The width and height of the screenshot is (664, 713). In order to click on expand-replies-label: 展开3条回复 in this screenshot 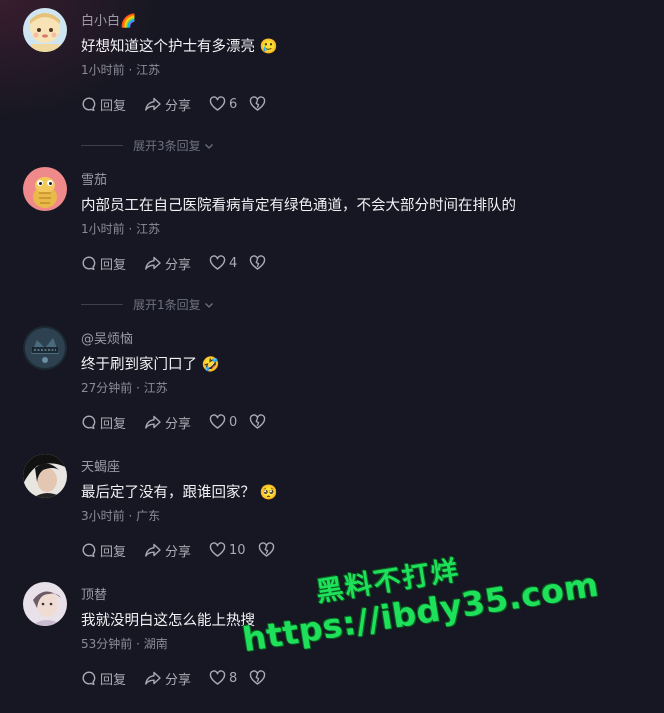, I will do `click(167, 146)`.